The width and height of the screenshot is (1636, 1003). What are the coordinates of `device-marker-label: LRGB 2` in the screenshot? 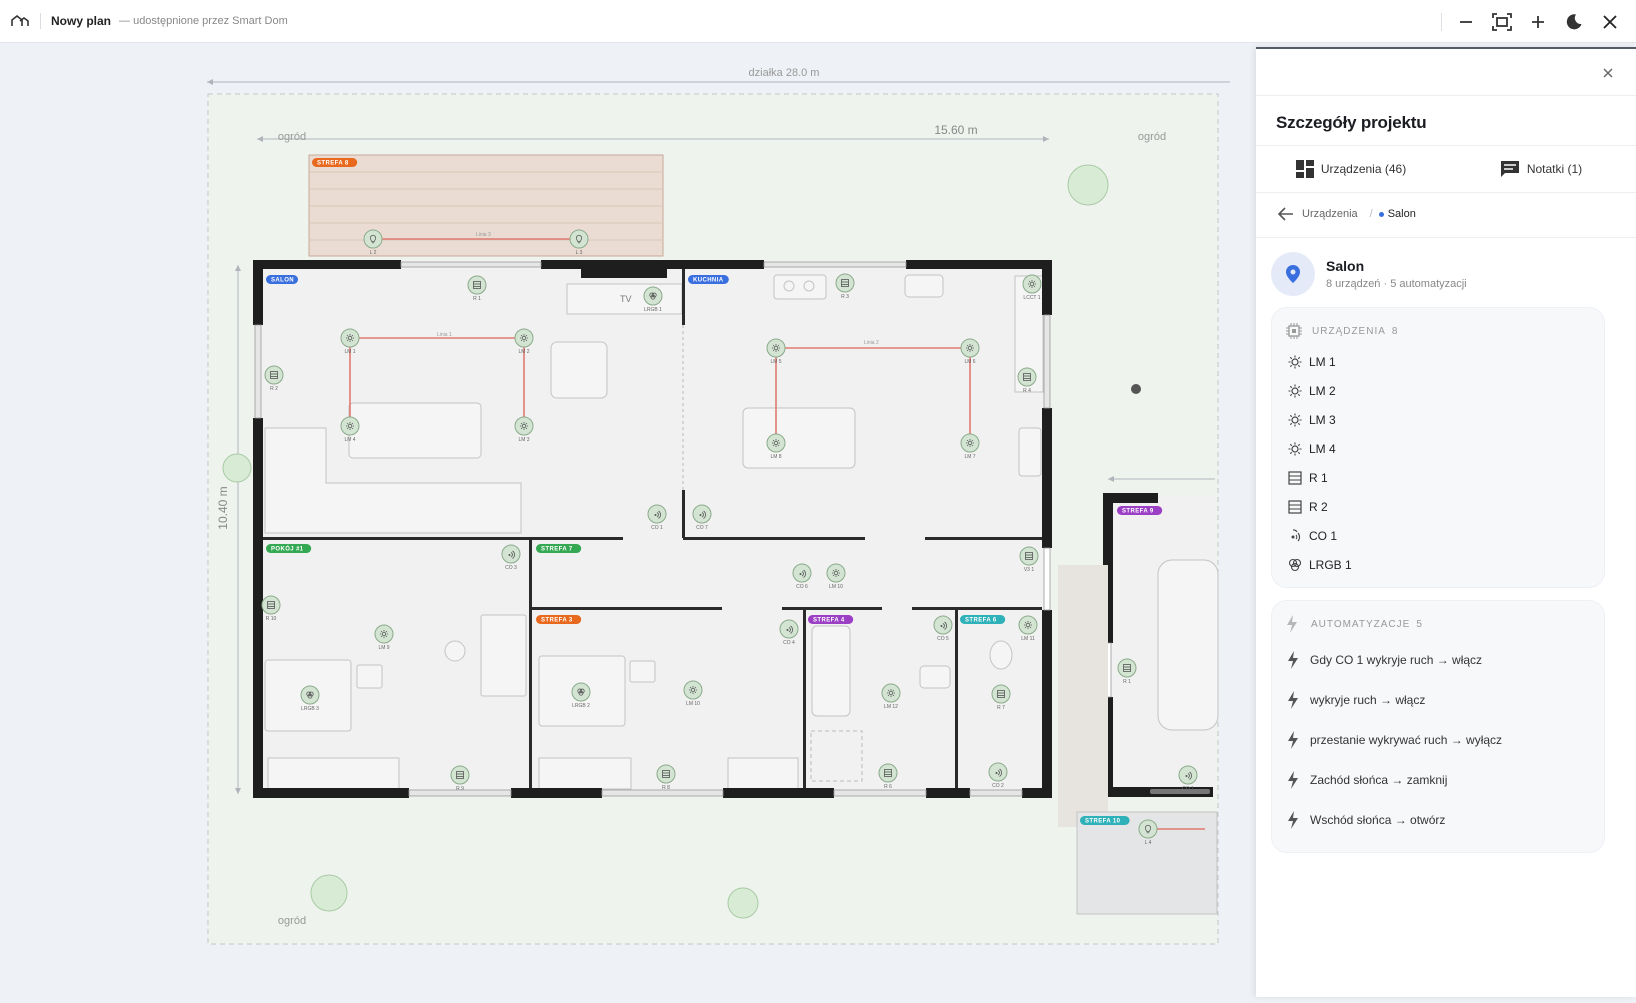 It's located at (581, 706).